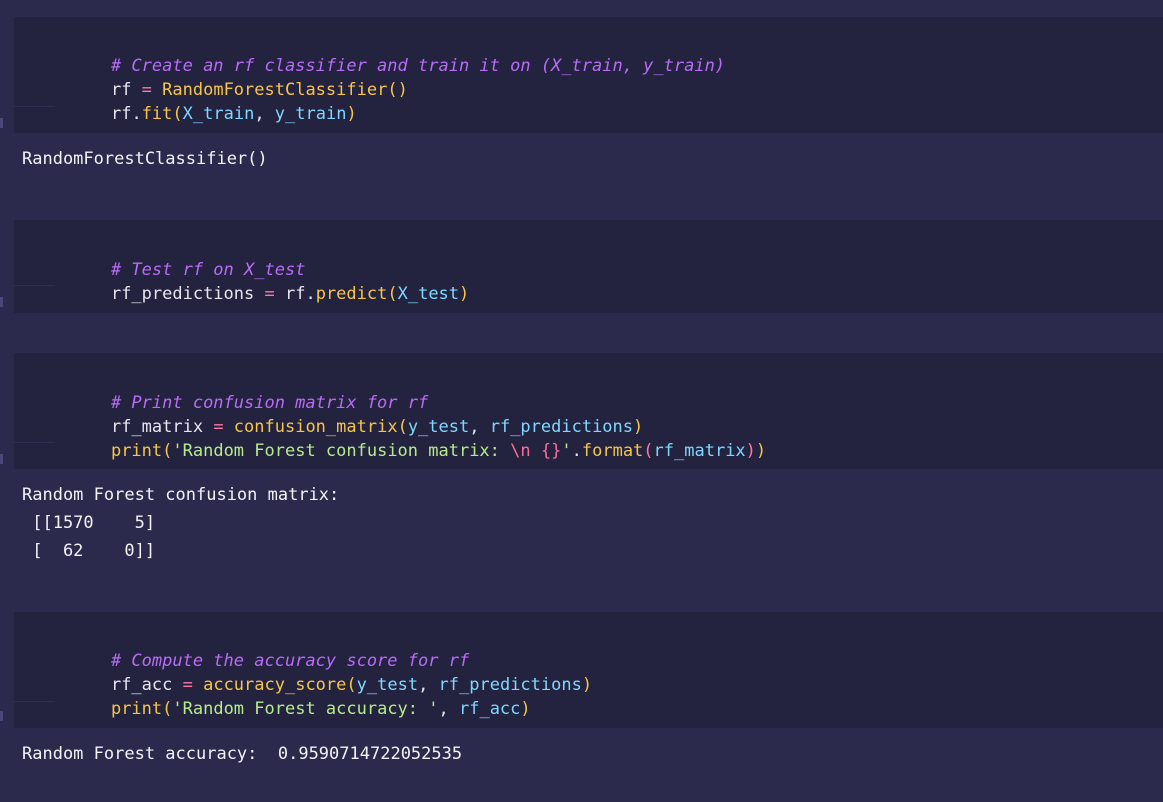 This screenshot has height=802, width=1163. What do you see at coordinates (489, 709) in the screenshot?
I see `code-argument: rf_acc` at bounding box center [489, 709].